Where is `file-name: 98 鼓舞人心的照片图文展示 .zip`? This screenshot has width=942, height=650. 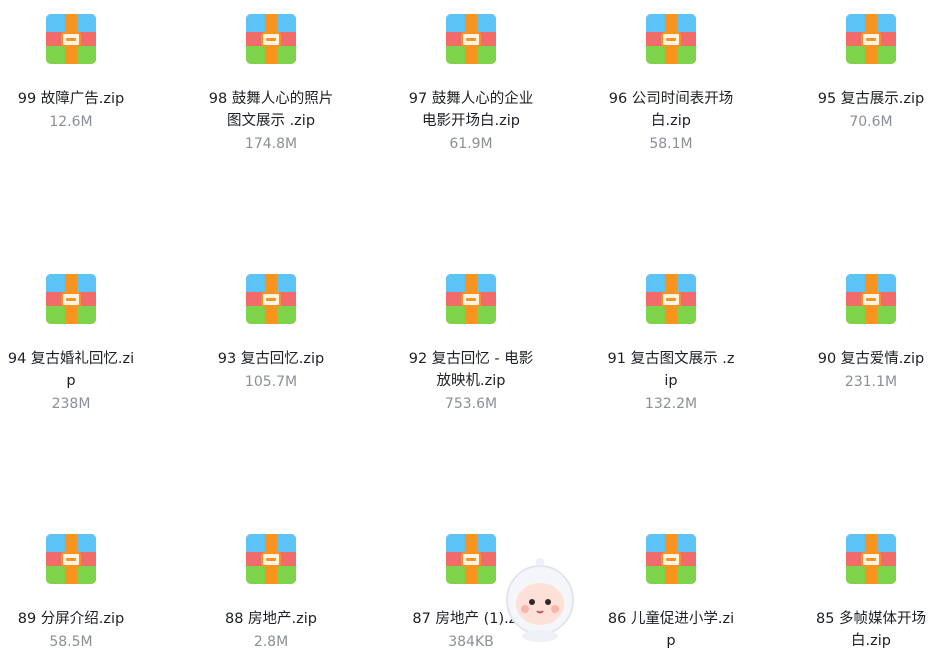
file-name: 98 鼓舞人心的照片图文展示 .zip is located at coordinates (271, 110).